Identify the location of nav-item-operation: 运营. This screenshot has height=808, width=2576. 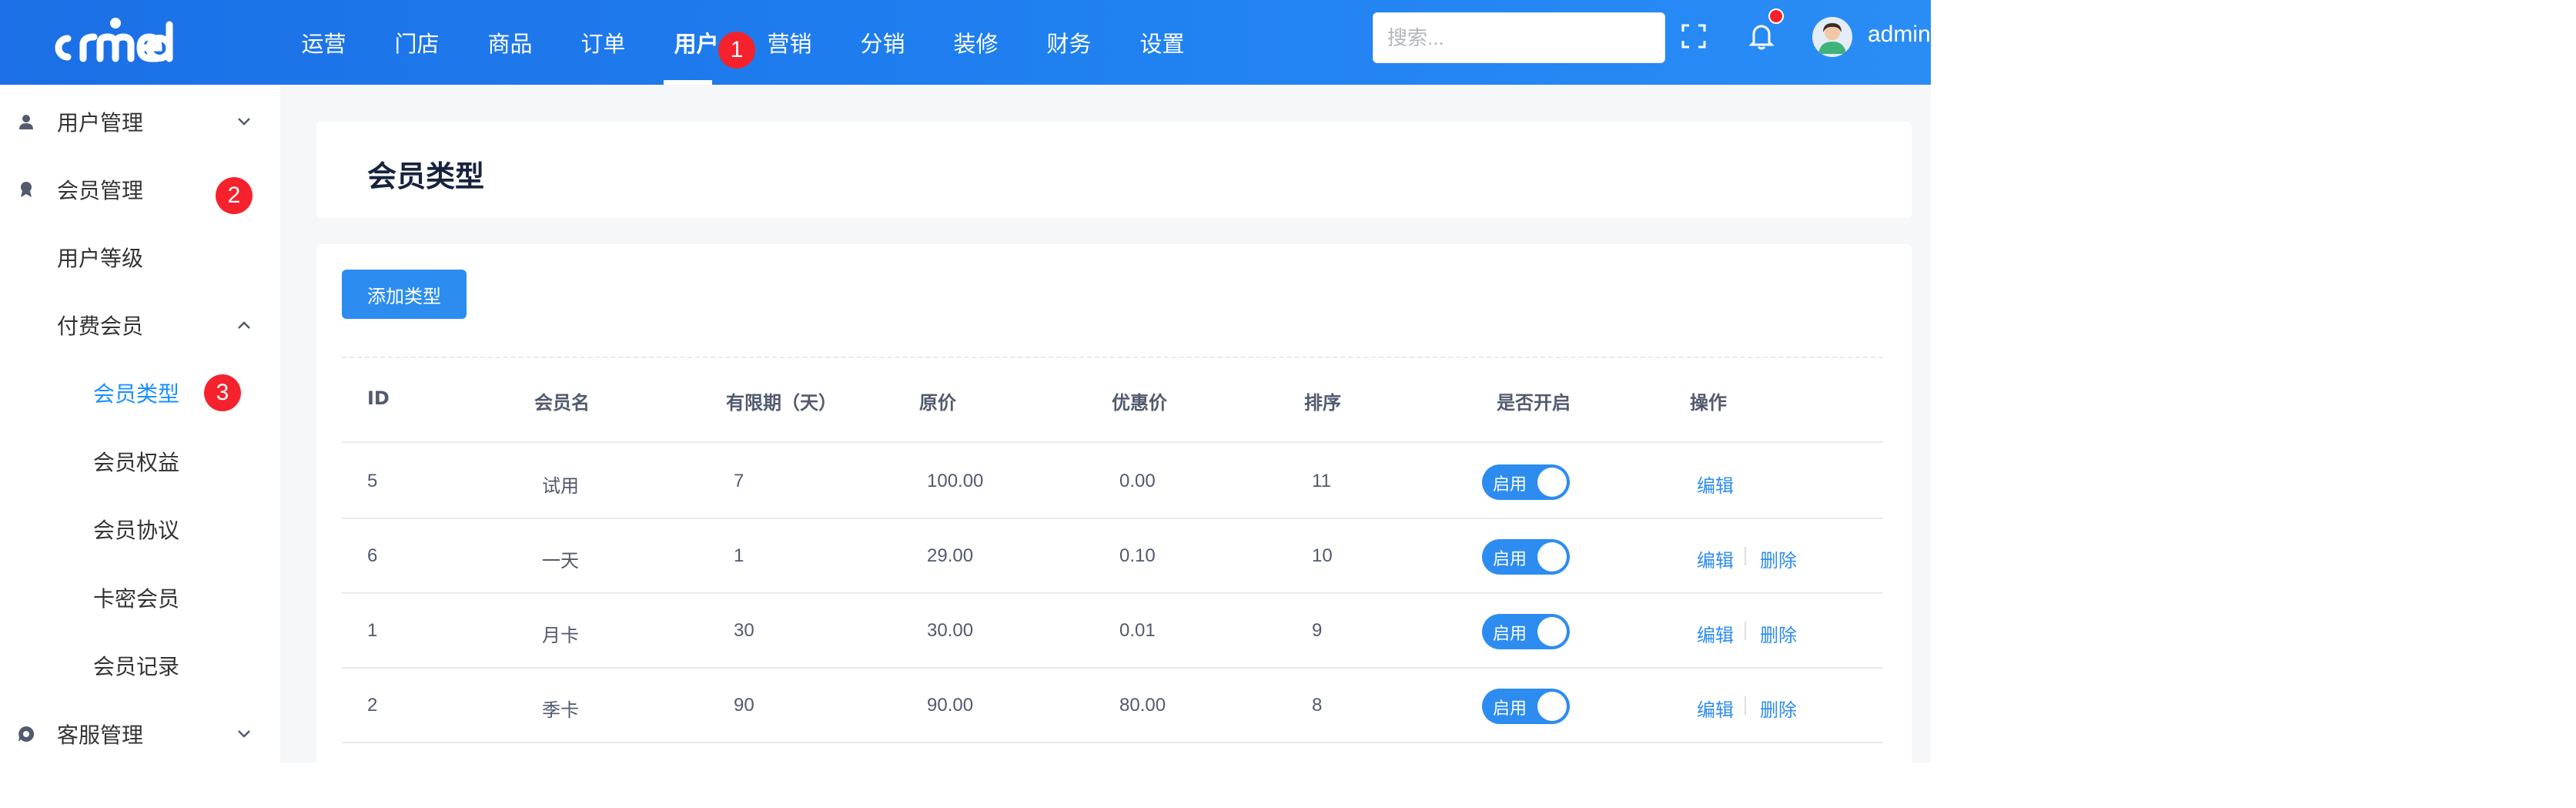
(324, 42).